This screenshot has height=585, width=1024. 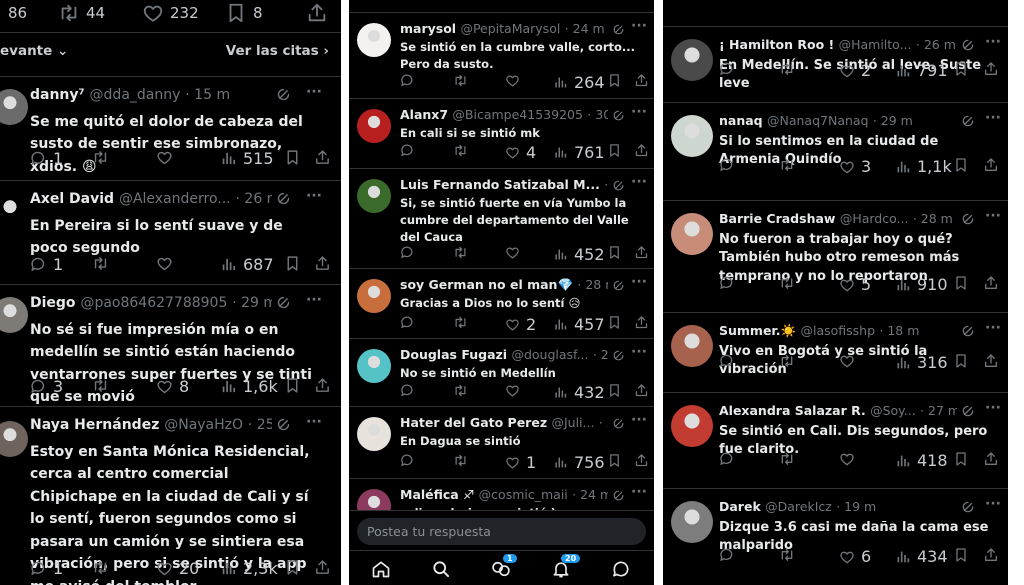 What do you see at coordinates (249, 386) in the screenshot?
I see `views-button: 1,6k` at bounding box center [249, 386].